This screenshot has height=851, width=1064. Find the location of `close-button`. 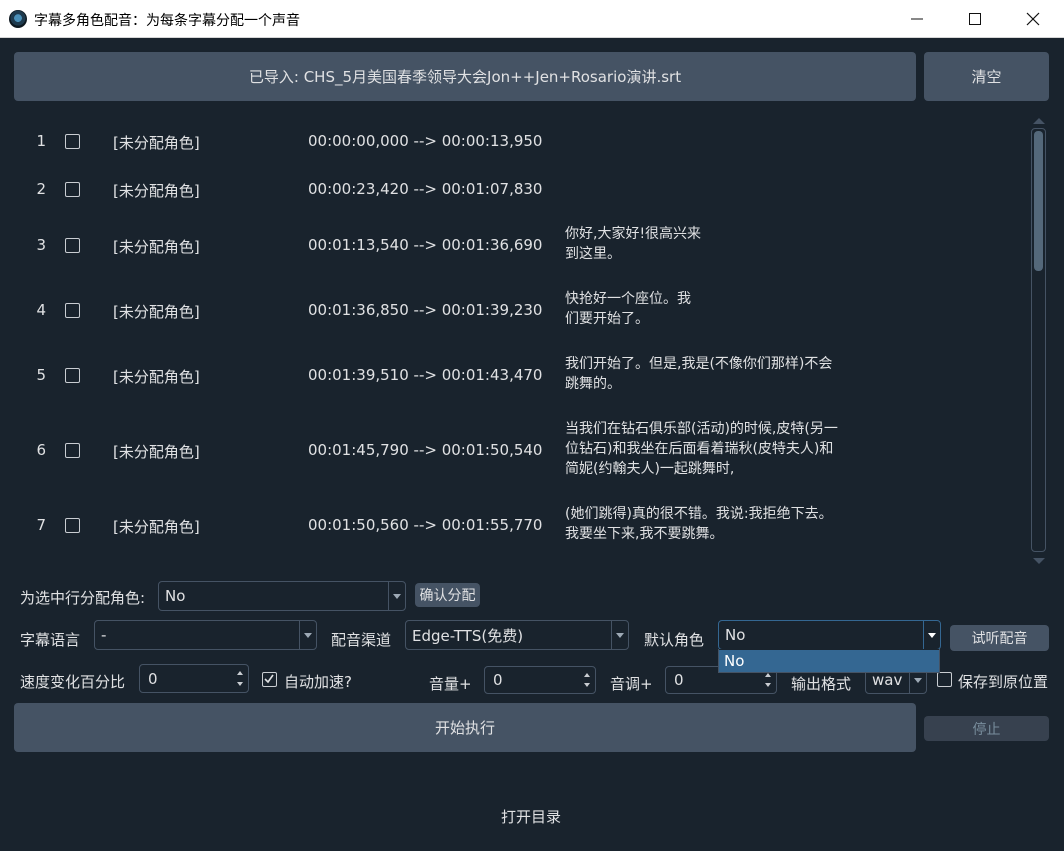

close-button is located at coordinates (1033, 19).